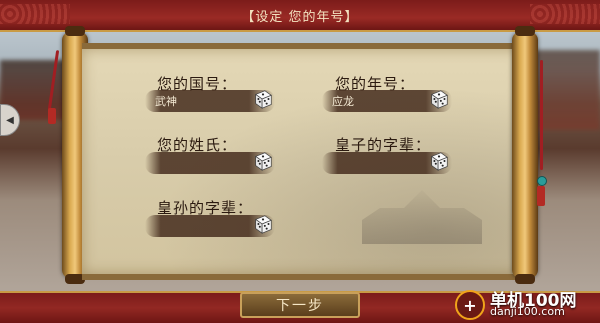 The width and height of the screenshot is (600, 323). I want to click on faint-building-illustration, so click(422, 217).